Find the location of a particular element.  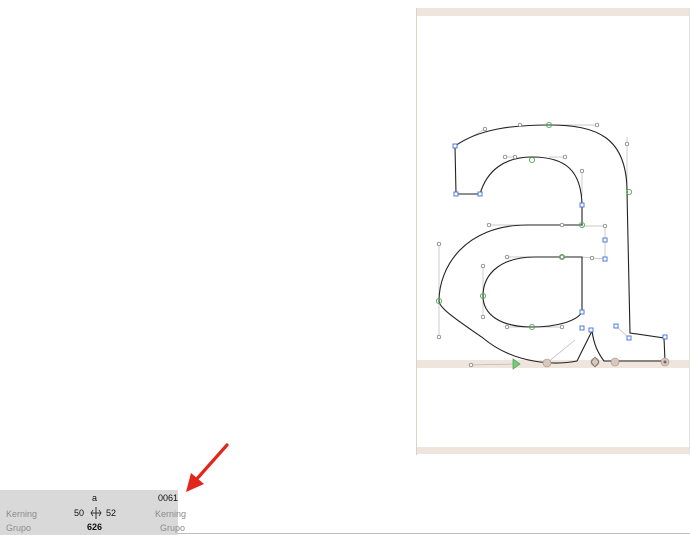

kerning-group-left-label: Kerning is located at coordinates (22, 514).